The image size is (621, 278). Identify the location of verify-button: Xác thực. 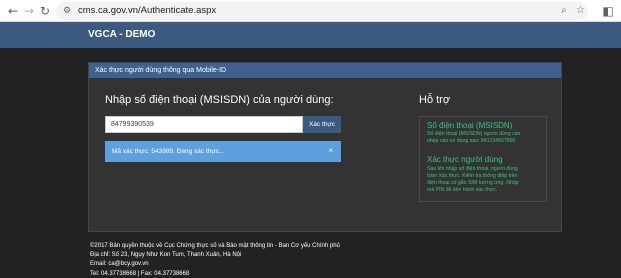
(322, 124).